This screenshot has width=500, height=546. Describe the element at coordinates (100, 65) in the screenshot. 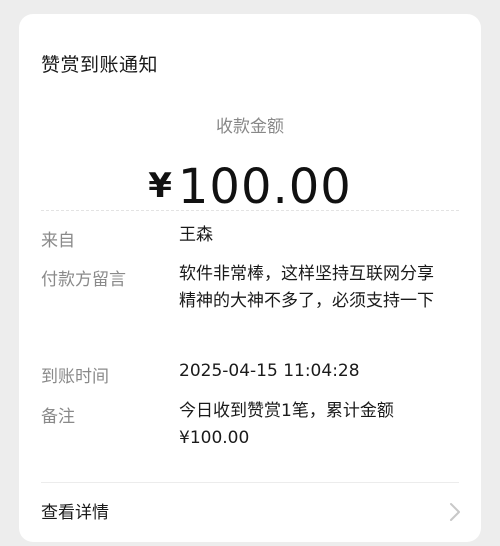

I see `card-title: 赞赏到账通知` at that location.